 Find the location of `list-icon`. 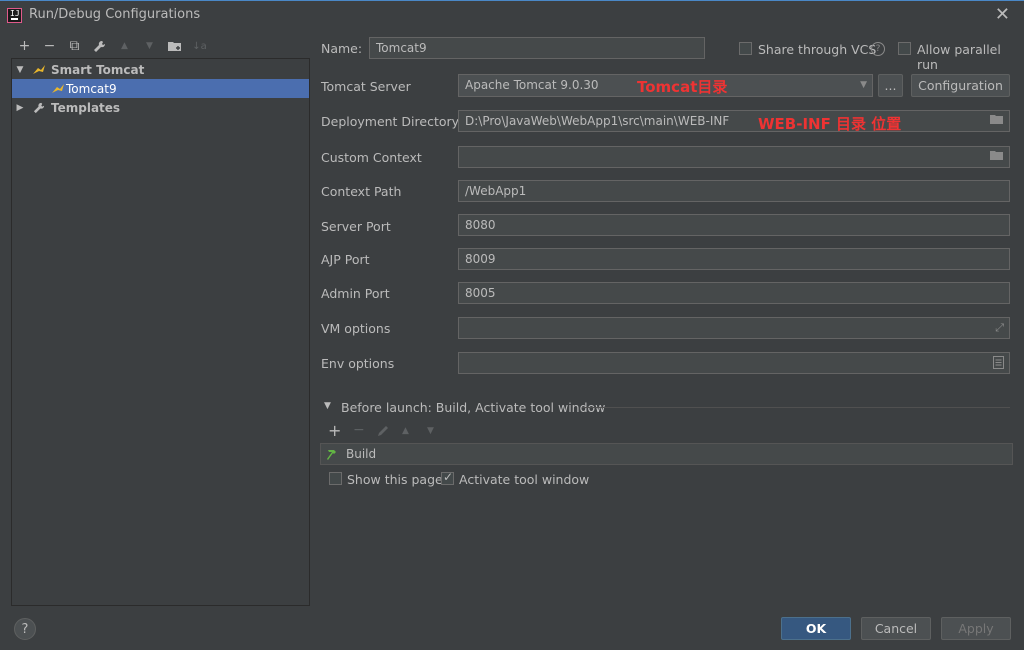

list-icon is located at coordinates (998, 364).